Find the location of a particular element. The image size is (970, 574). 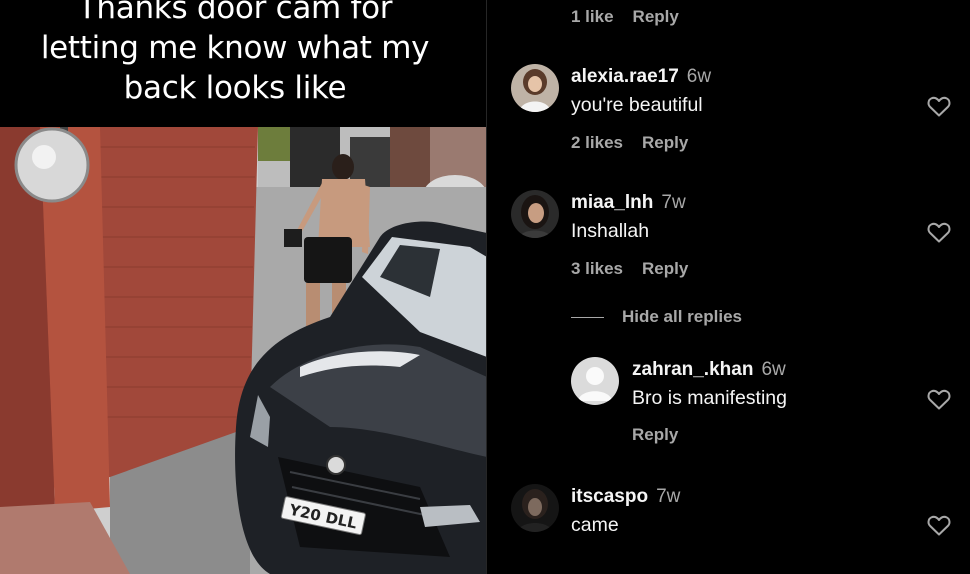

comment-text: came is located at coordinates (595, 525).